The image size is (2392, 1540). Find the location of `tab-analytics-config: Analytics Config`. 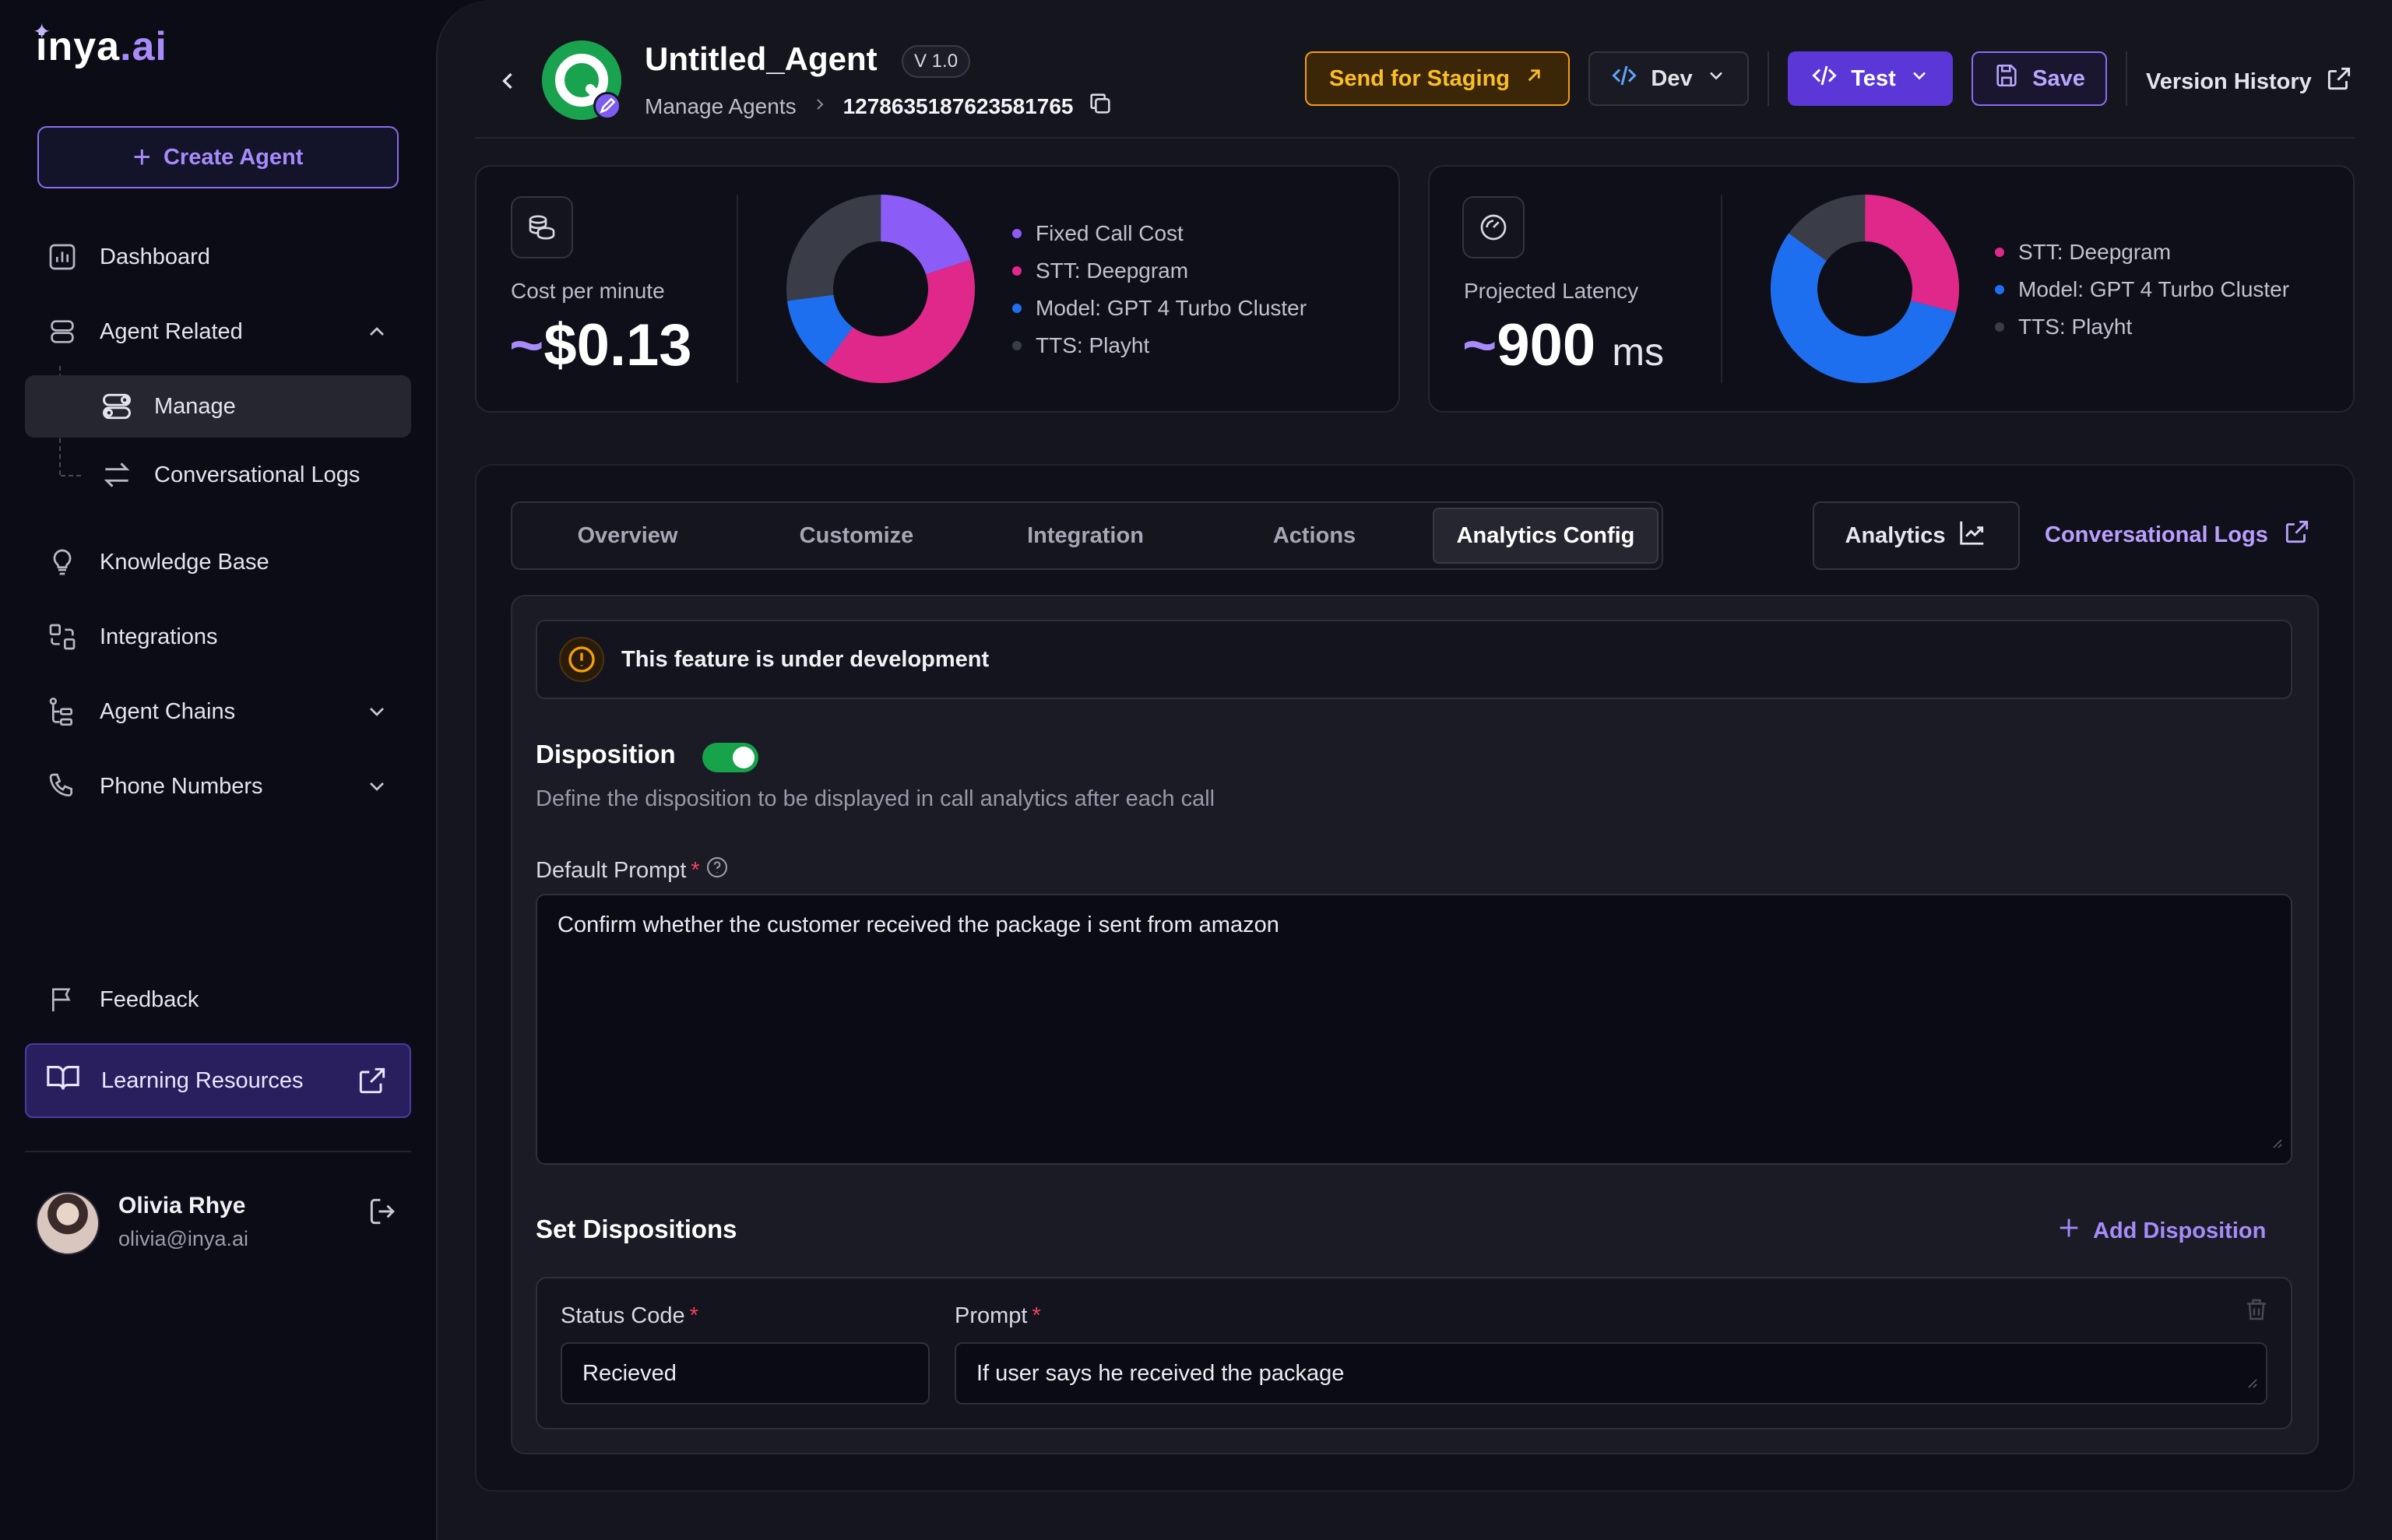

tab-analytics-config: Analytics Config is located at coordinates (1546, 536).